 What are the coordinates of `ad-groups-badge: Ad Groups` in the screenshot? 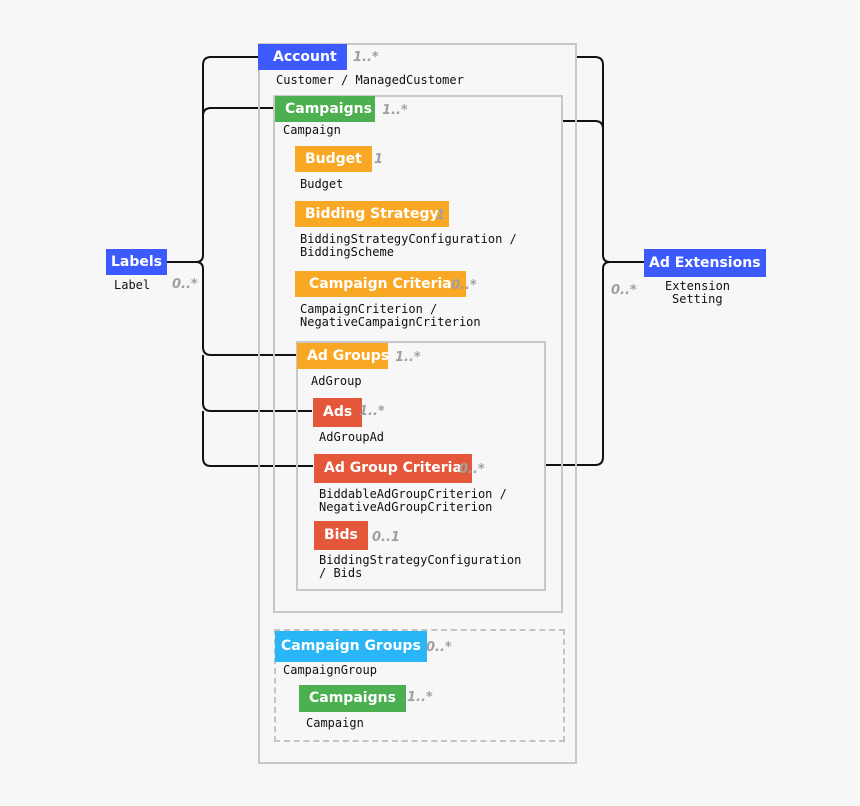 It's located at (343, 356).